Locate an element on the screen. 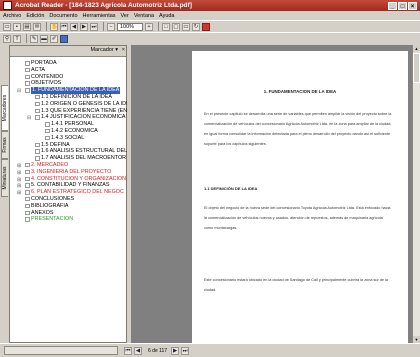 Image resolution: width=420 pixels, height=357 pixels. doc-heading: 1. FUNDAMENTACION DE LA IDEA is located at coordinates (300, 91).